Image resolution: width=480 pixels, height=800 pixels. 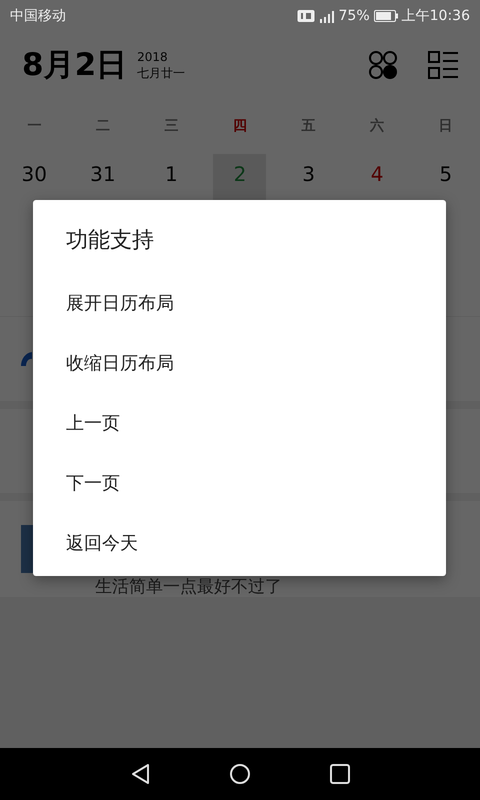 What do you see at coordinates (386, 16) in the screenshot?
I see `battery-icon` at bounding box center [386, 16].